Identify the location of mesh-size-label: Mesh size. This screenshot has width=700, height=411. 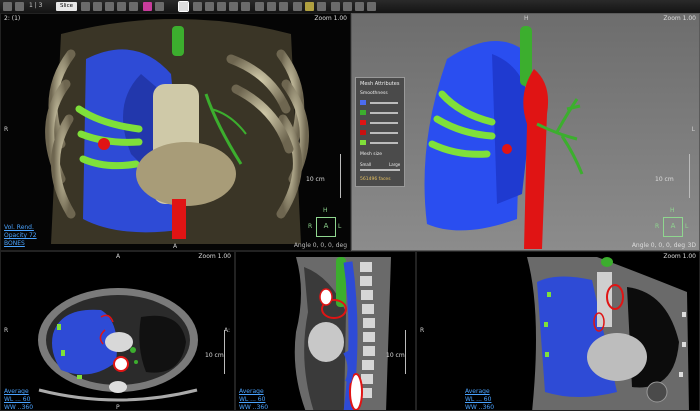
(371, 154).